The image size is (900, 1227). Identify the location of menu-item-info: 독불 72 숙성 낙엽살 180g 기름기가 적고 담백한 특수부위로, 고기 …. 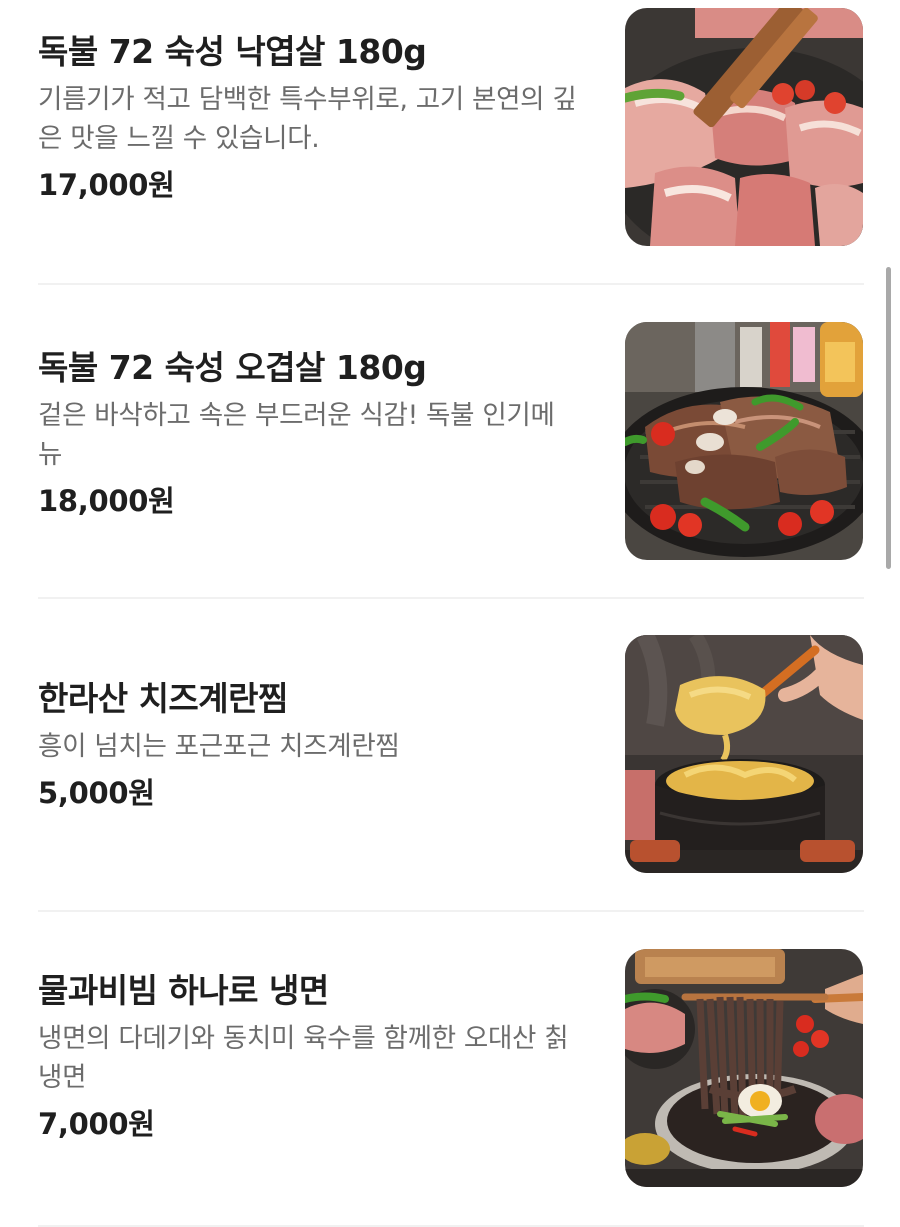
(318, 117).